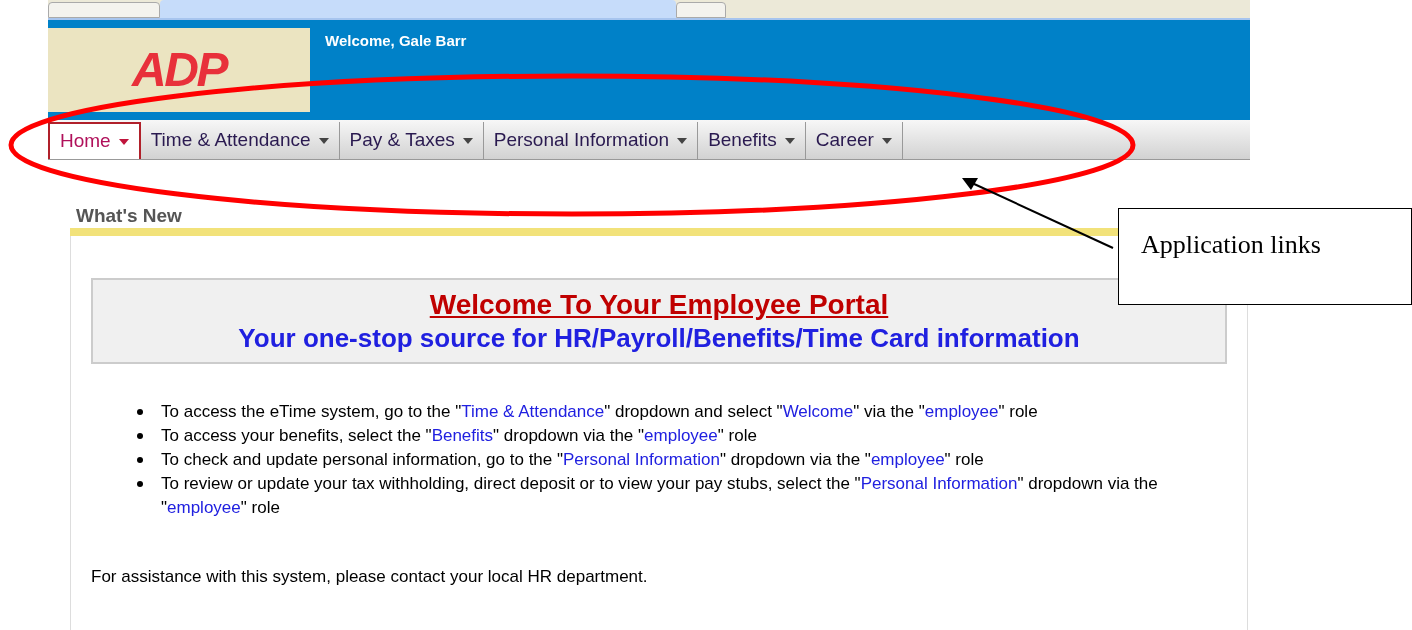  Describe the element at coordinates (659, 338) in the screenshot. I see `banner-subtitle: Your one-stop source for HR/Payroll/Benefits/Time Card information` at that location.